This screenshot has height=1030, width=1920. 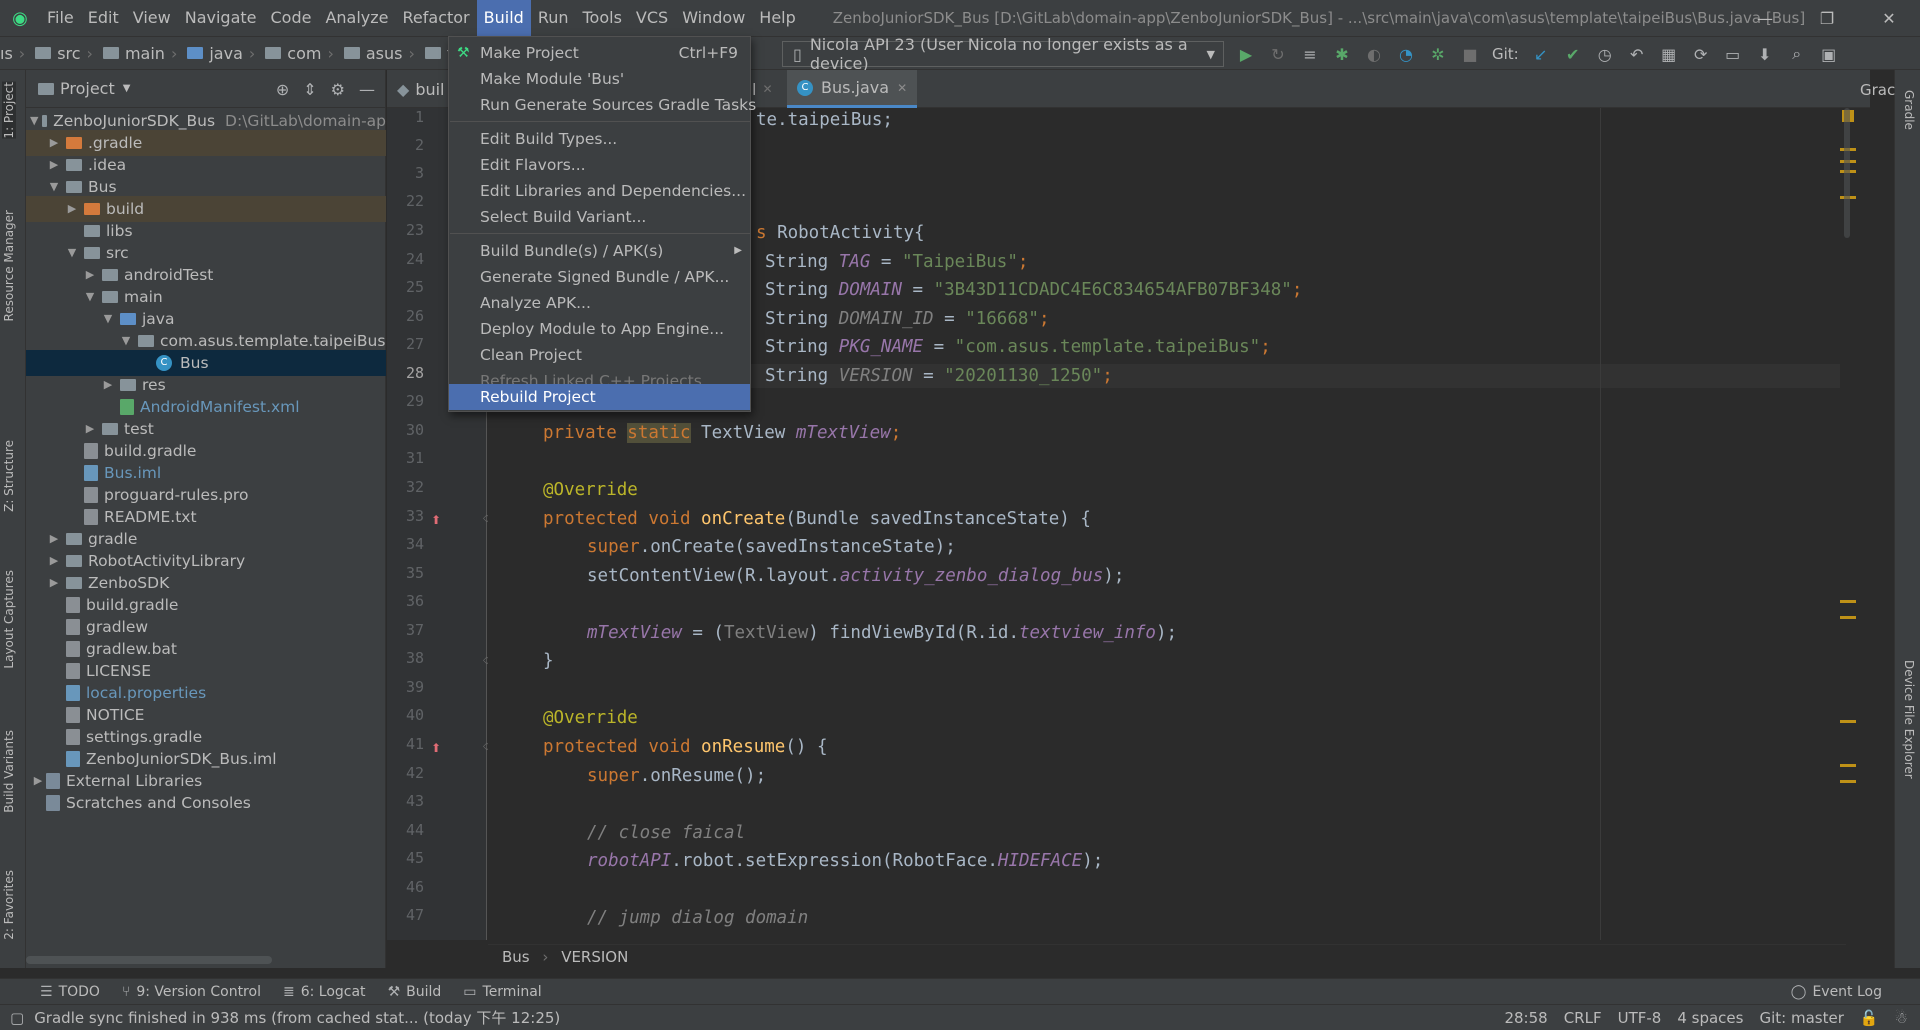 What do you see at coordinates (1801, 1018) in the screenshot?
I see `git-branch: Git: master` at bounding box center [1801, 1018].